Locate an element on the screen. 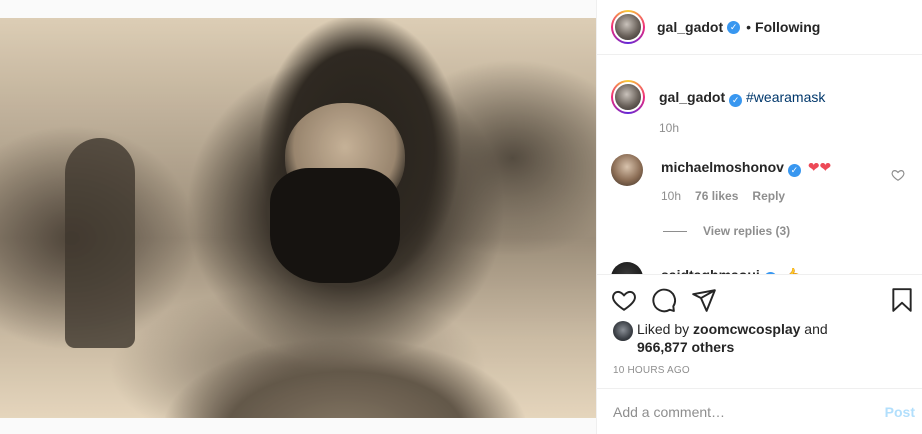  author-avatar-image is located at coordinates (628, 27).